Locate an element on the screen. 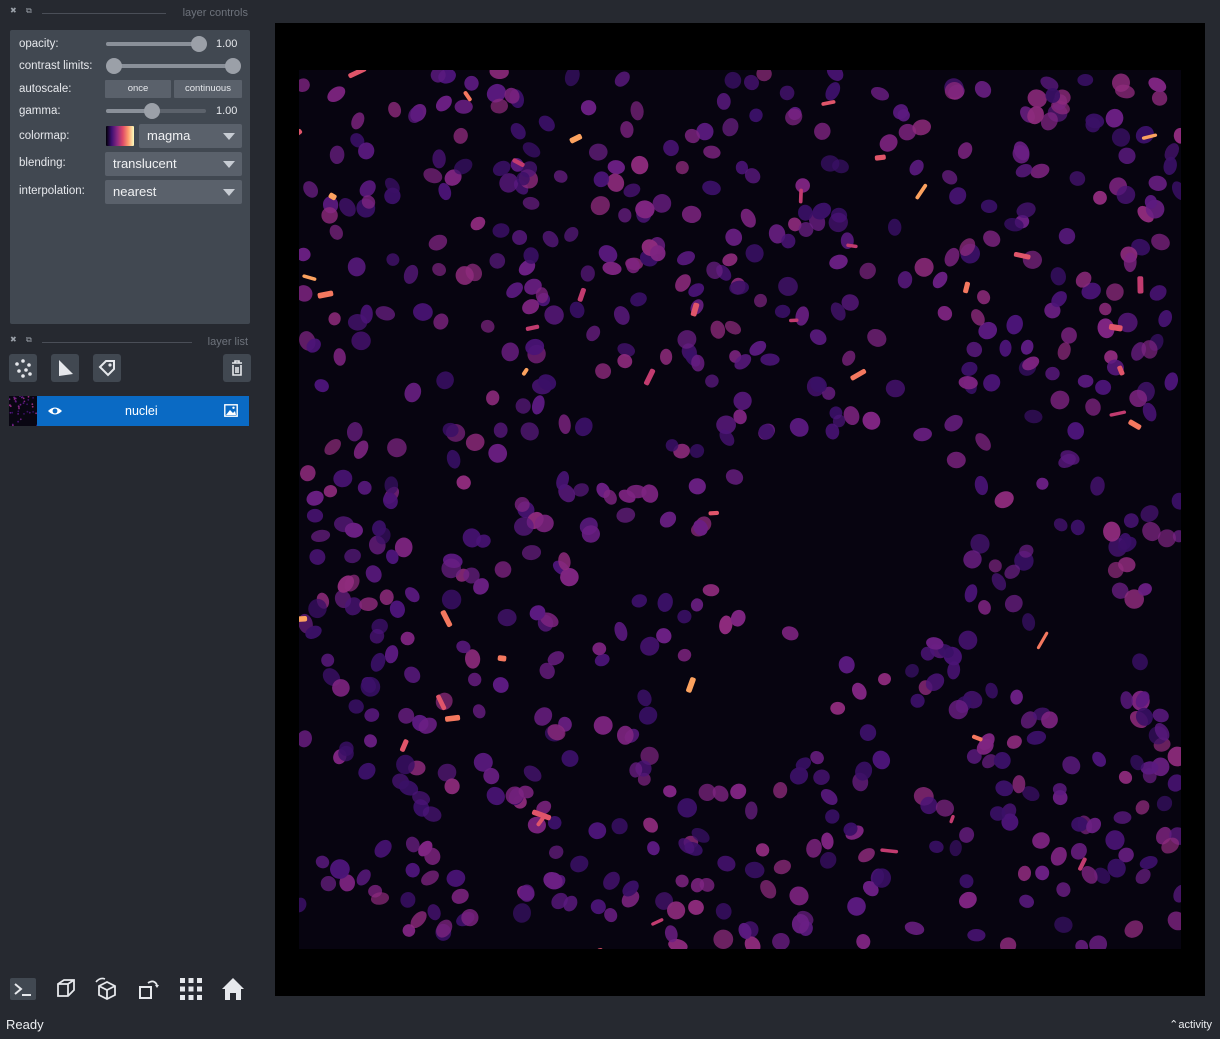 This screenshot has height=1039, width=1220. chevron-down-icon is located at coordinates (229, 164).